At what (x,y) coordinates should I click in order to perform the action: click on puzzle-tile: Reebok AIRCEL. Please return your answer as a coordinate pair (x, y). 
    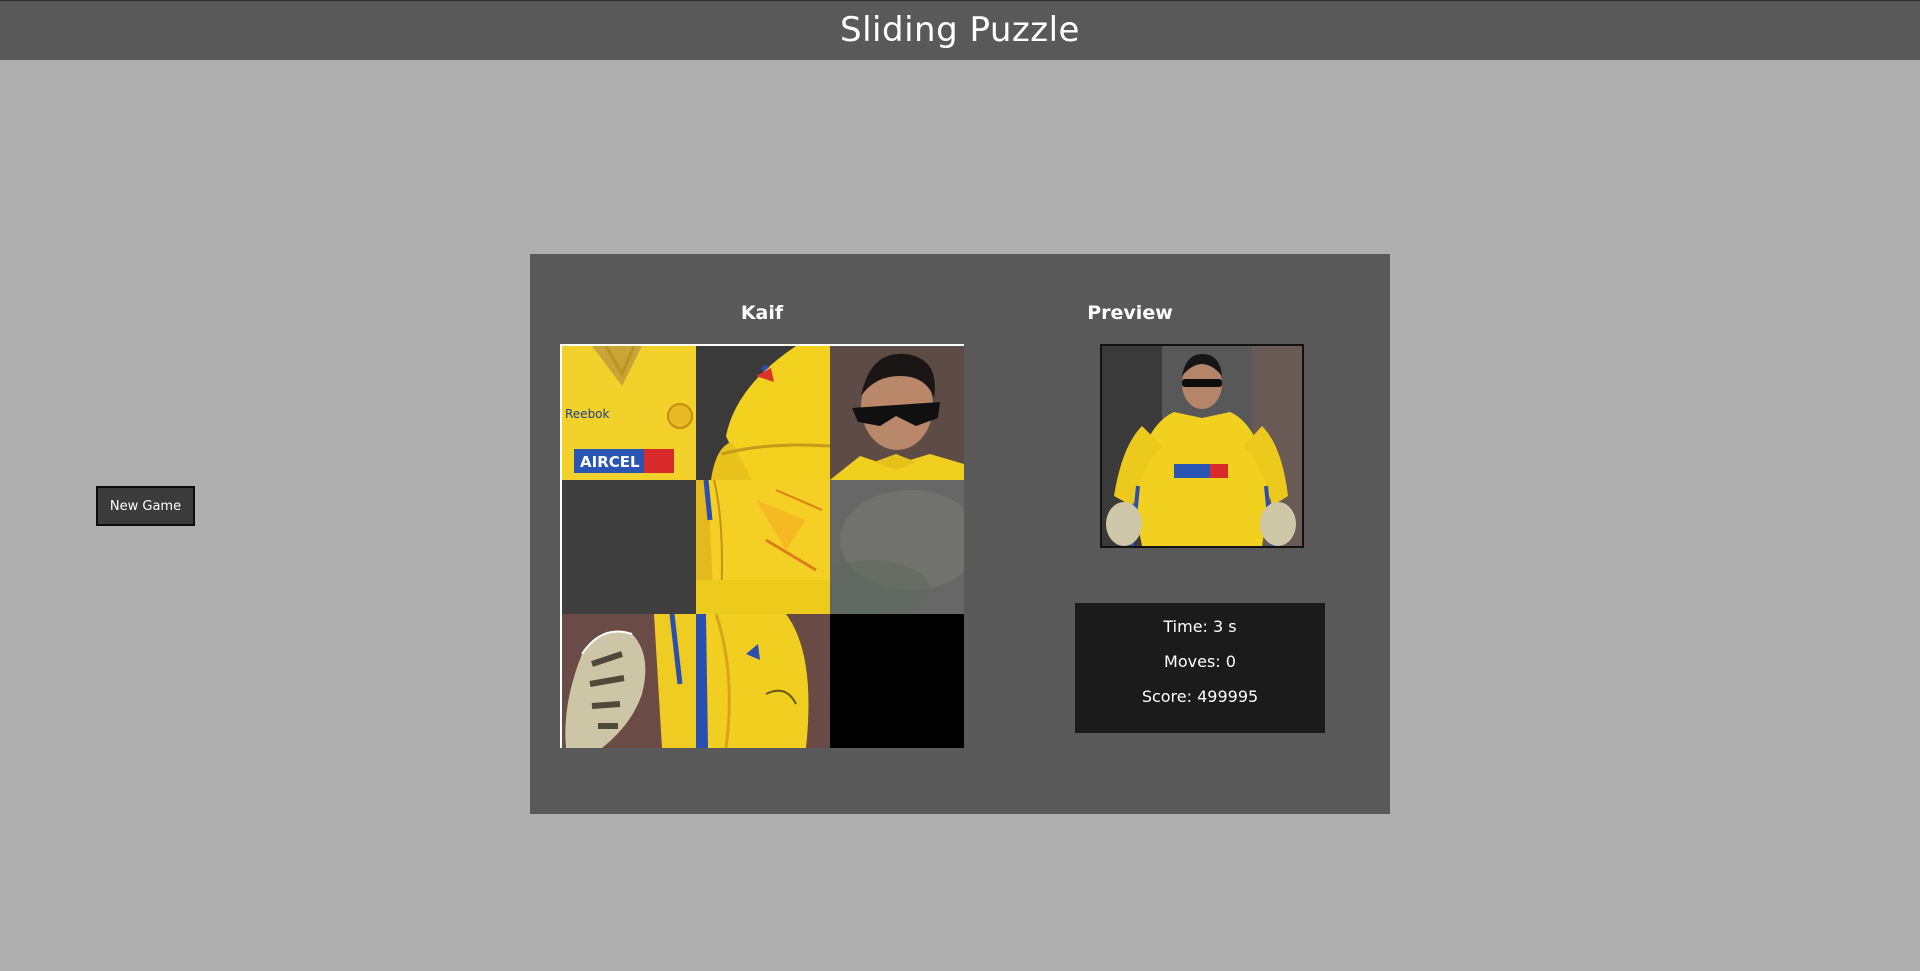
    Looking at the image, I should click on (629, 413).